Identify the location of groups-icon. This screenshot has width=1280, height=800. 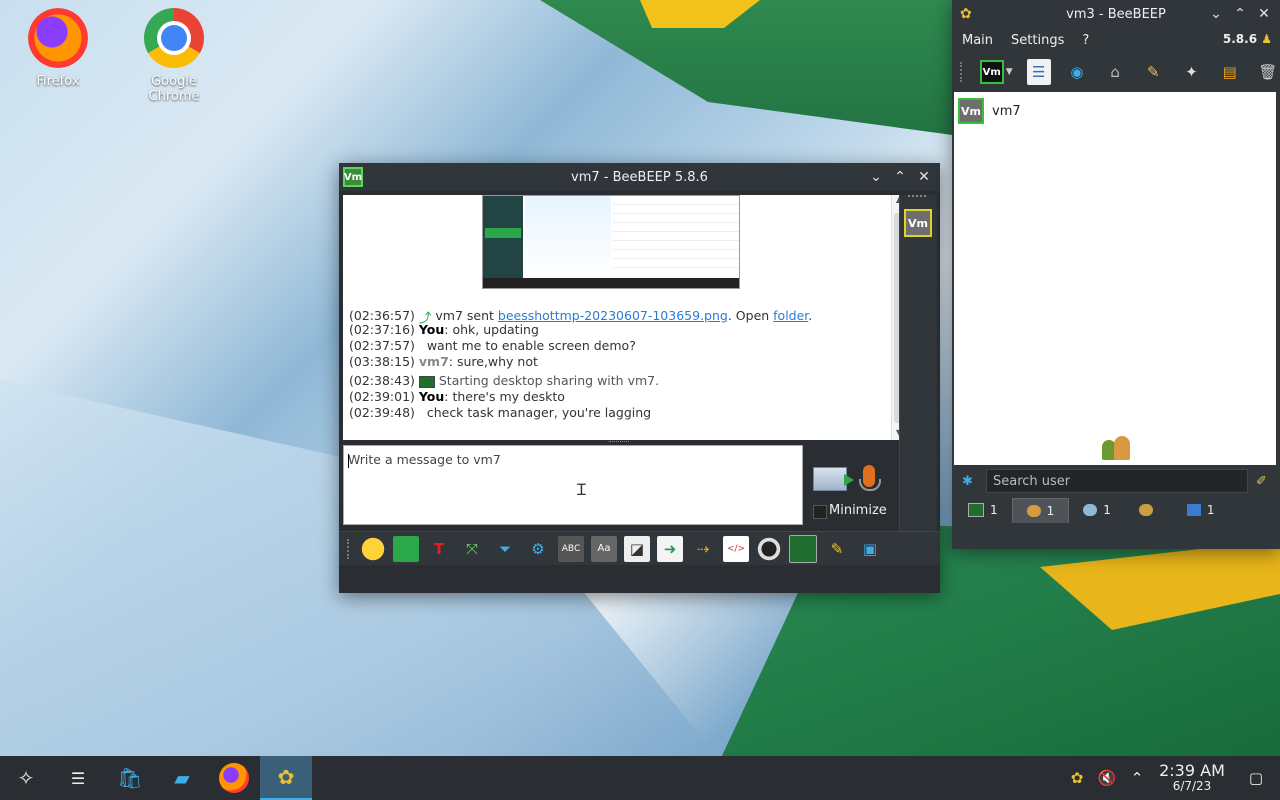
(1145, 510).